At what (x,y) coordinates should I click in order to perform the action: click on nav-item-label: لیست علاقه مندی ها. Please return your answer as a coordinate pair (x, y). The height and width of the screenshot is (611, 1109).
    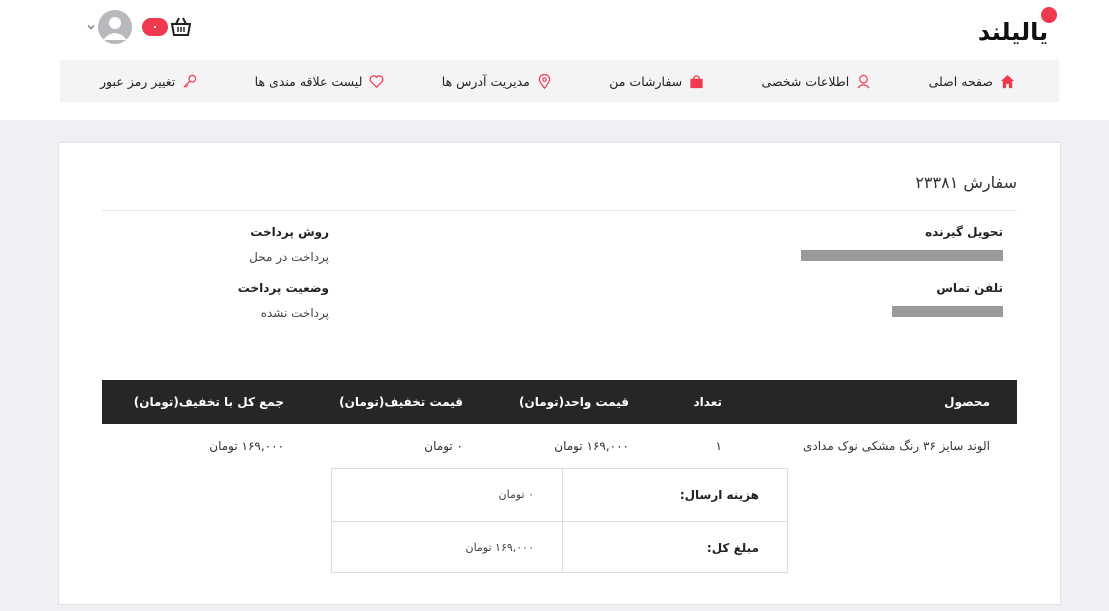
    Looking at the image, I should click on (308, 81).